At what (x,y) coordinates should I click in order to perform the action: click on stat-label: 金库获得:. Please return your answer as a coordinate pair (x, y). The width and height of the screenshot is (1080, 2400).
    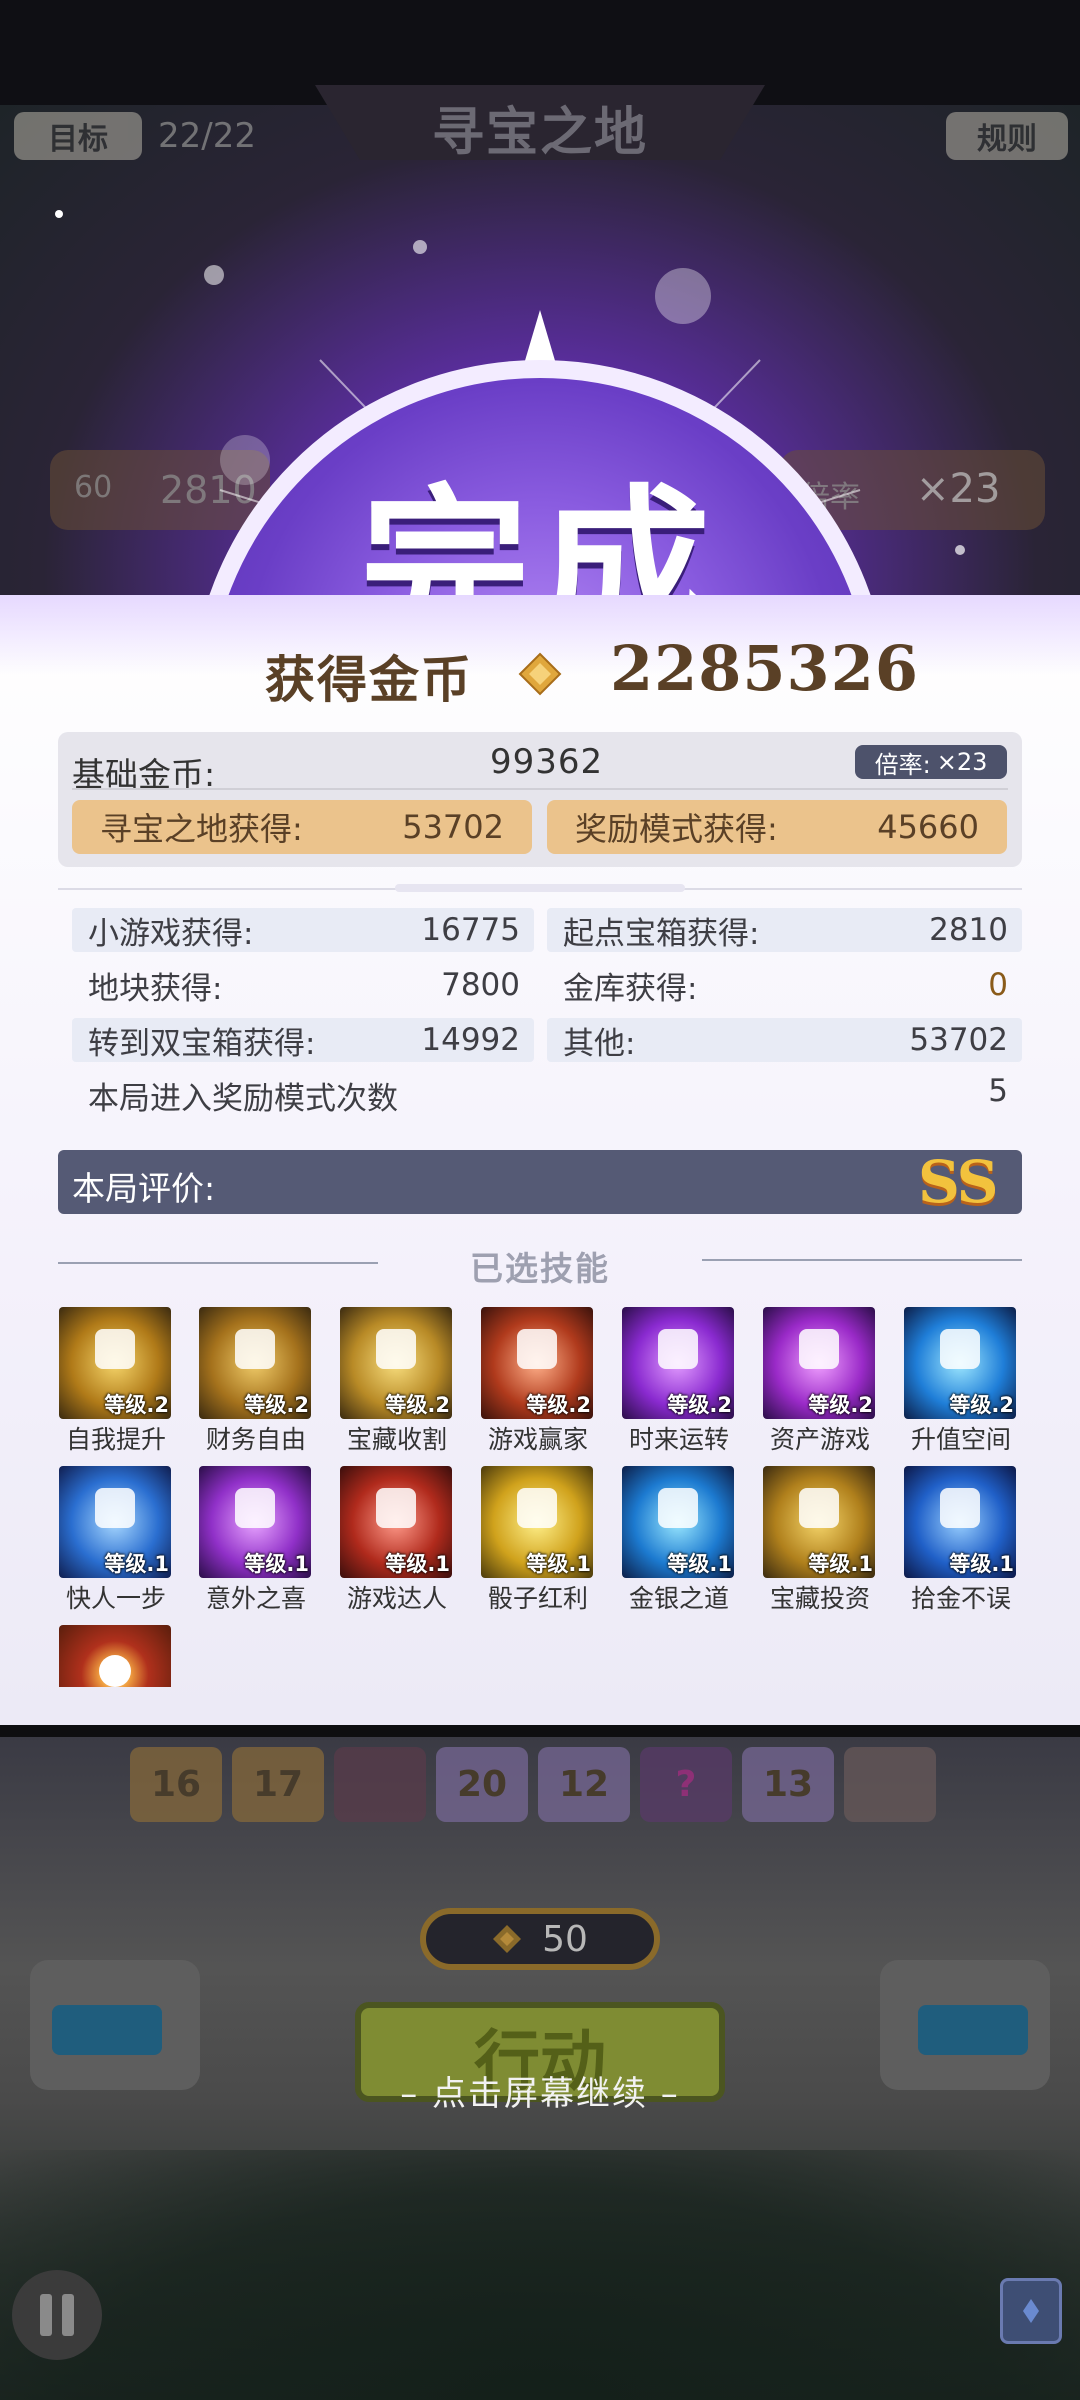
    Looking at the image, I should click on (630, 988).